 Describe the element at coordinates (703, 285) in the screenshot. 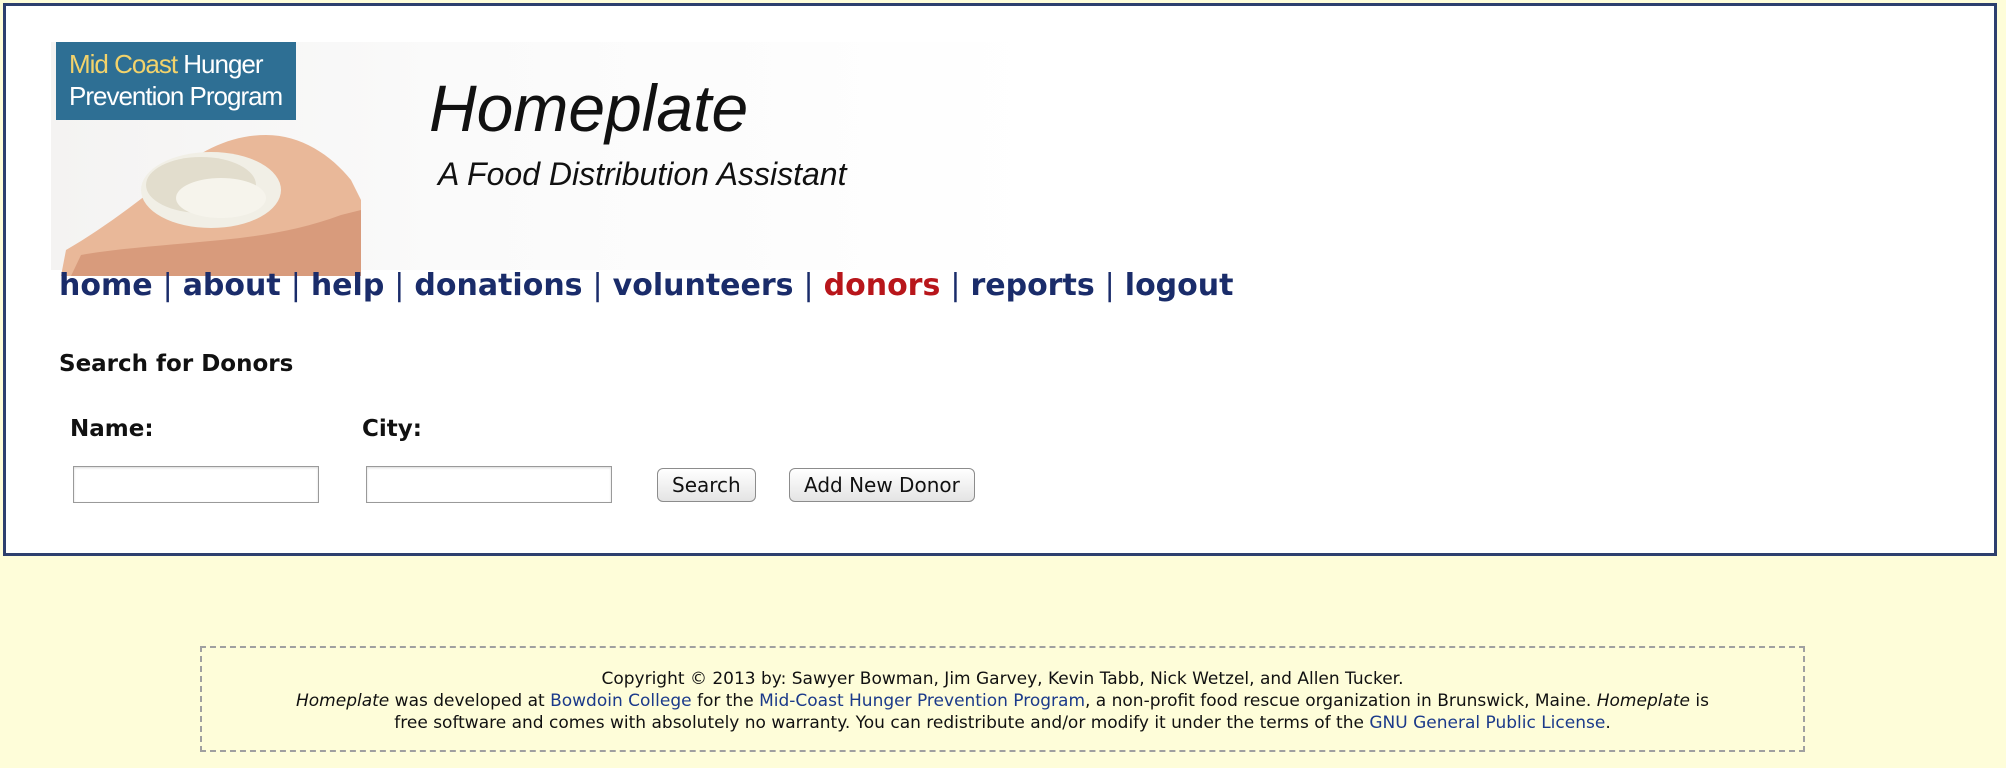

I see `nav-volunteers: volunteers` at that location.